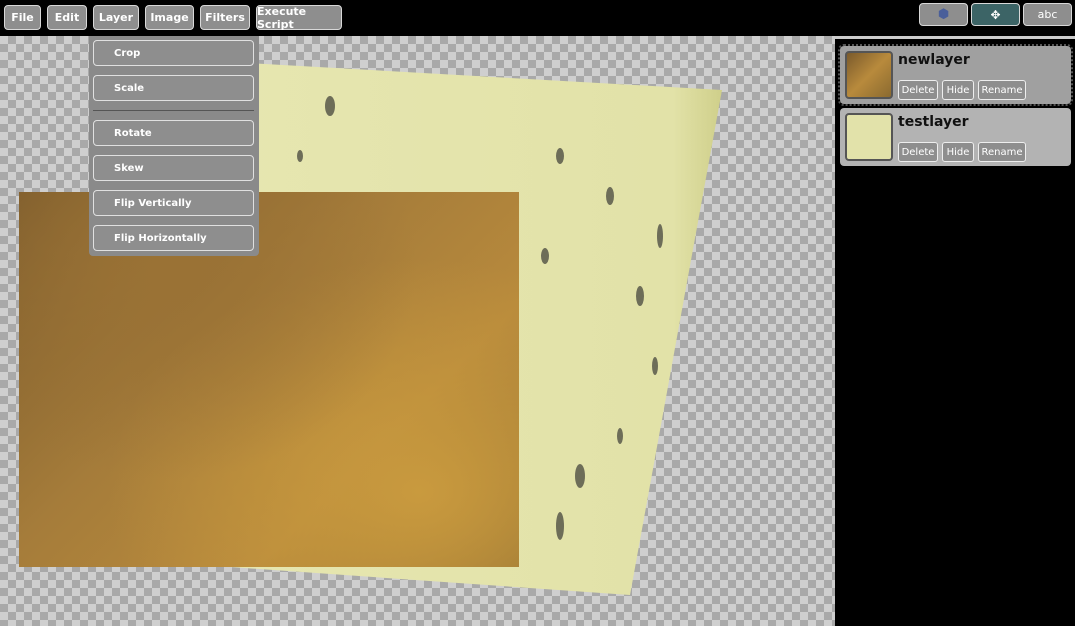 The height and width of the screenshot is (626, 1075). What do you see at coordinates (173, 110) in the screenshot?
I see `menu-separator` at bounding box center [173, 110].